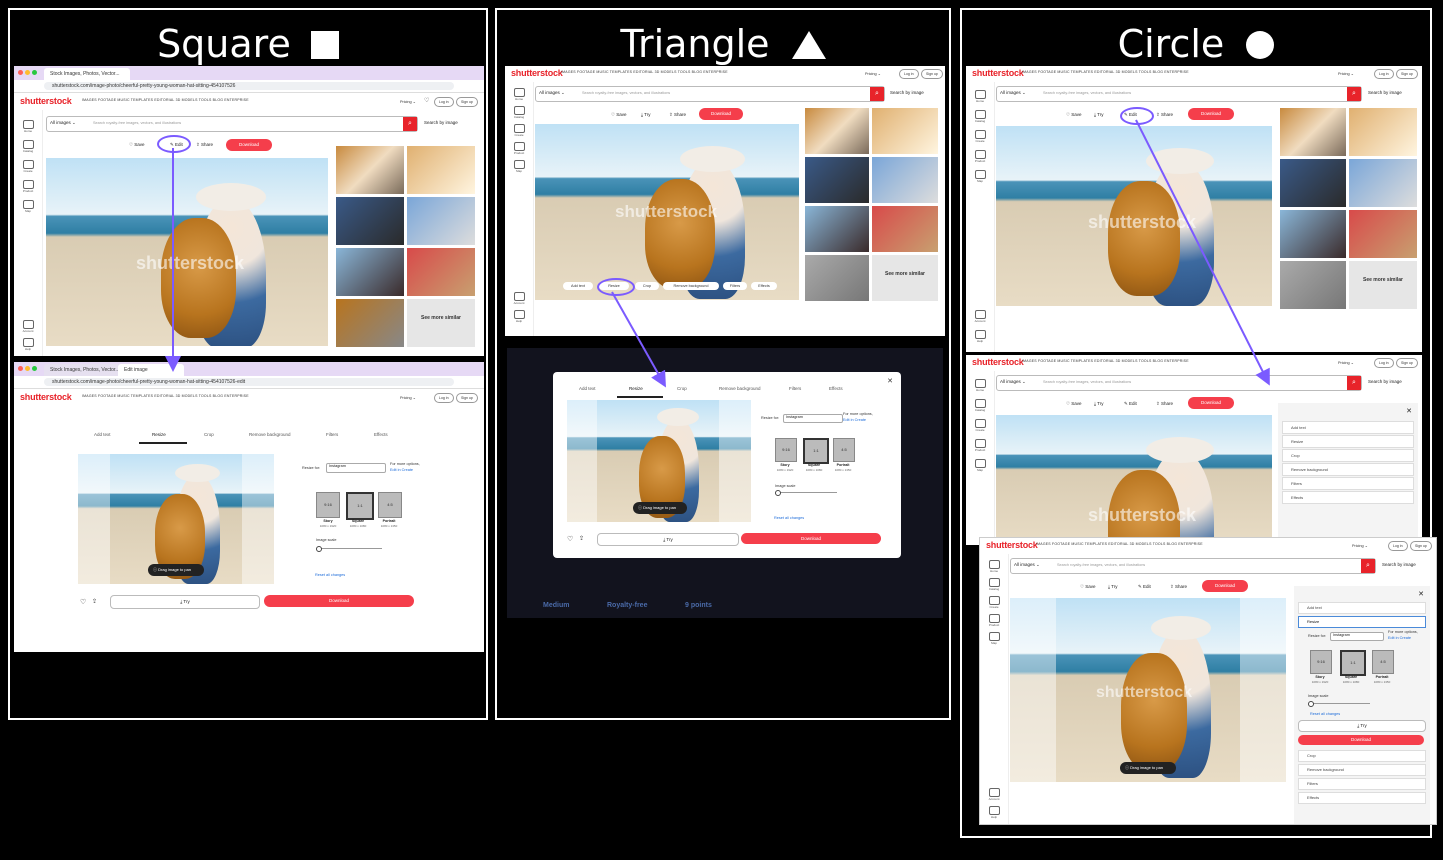  I want to click on triangle-flow-arrow, so click(638, 339).